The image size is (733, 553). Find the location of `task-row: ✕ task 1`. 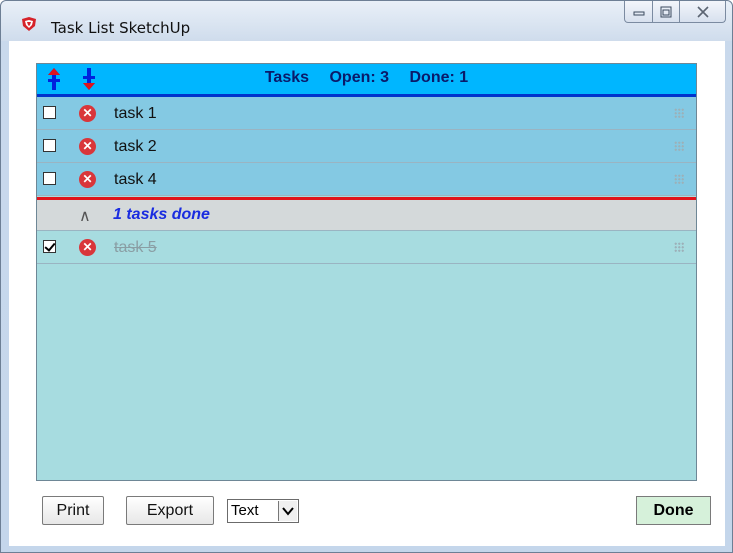

task-row: ✕ task 1 is located at coordinates (366, 113).